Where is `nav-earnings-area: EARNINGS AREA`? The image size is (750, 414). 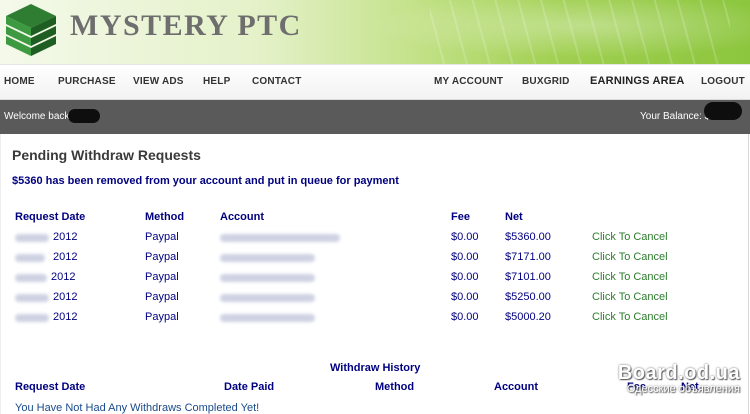
nav-earnings-area: EARNINGS AREA is located at coordinates (637, 81).